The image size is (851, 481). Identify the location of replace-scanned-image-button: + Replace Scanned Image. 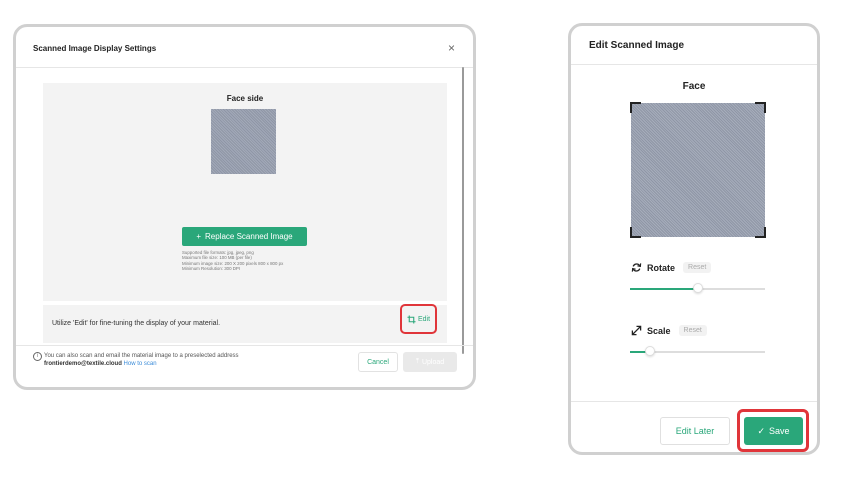
(244, 236).